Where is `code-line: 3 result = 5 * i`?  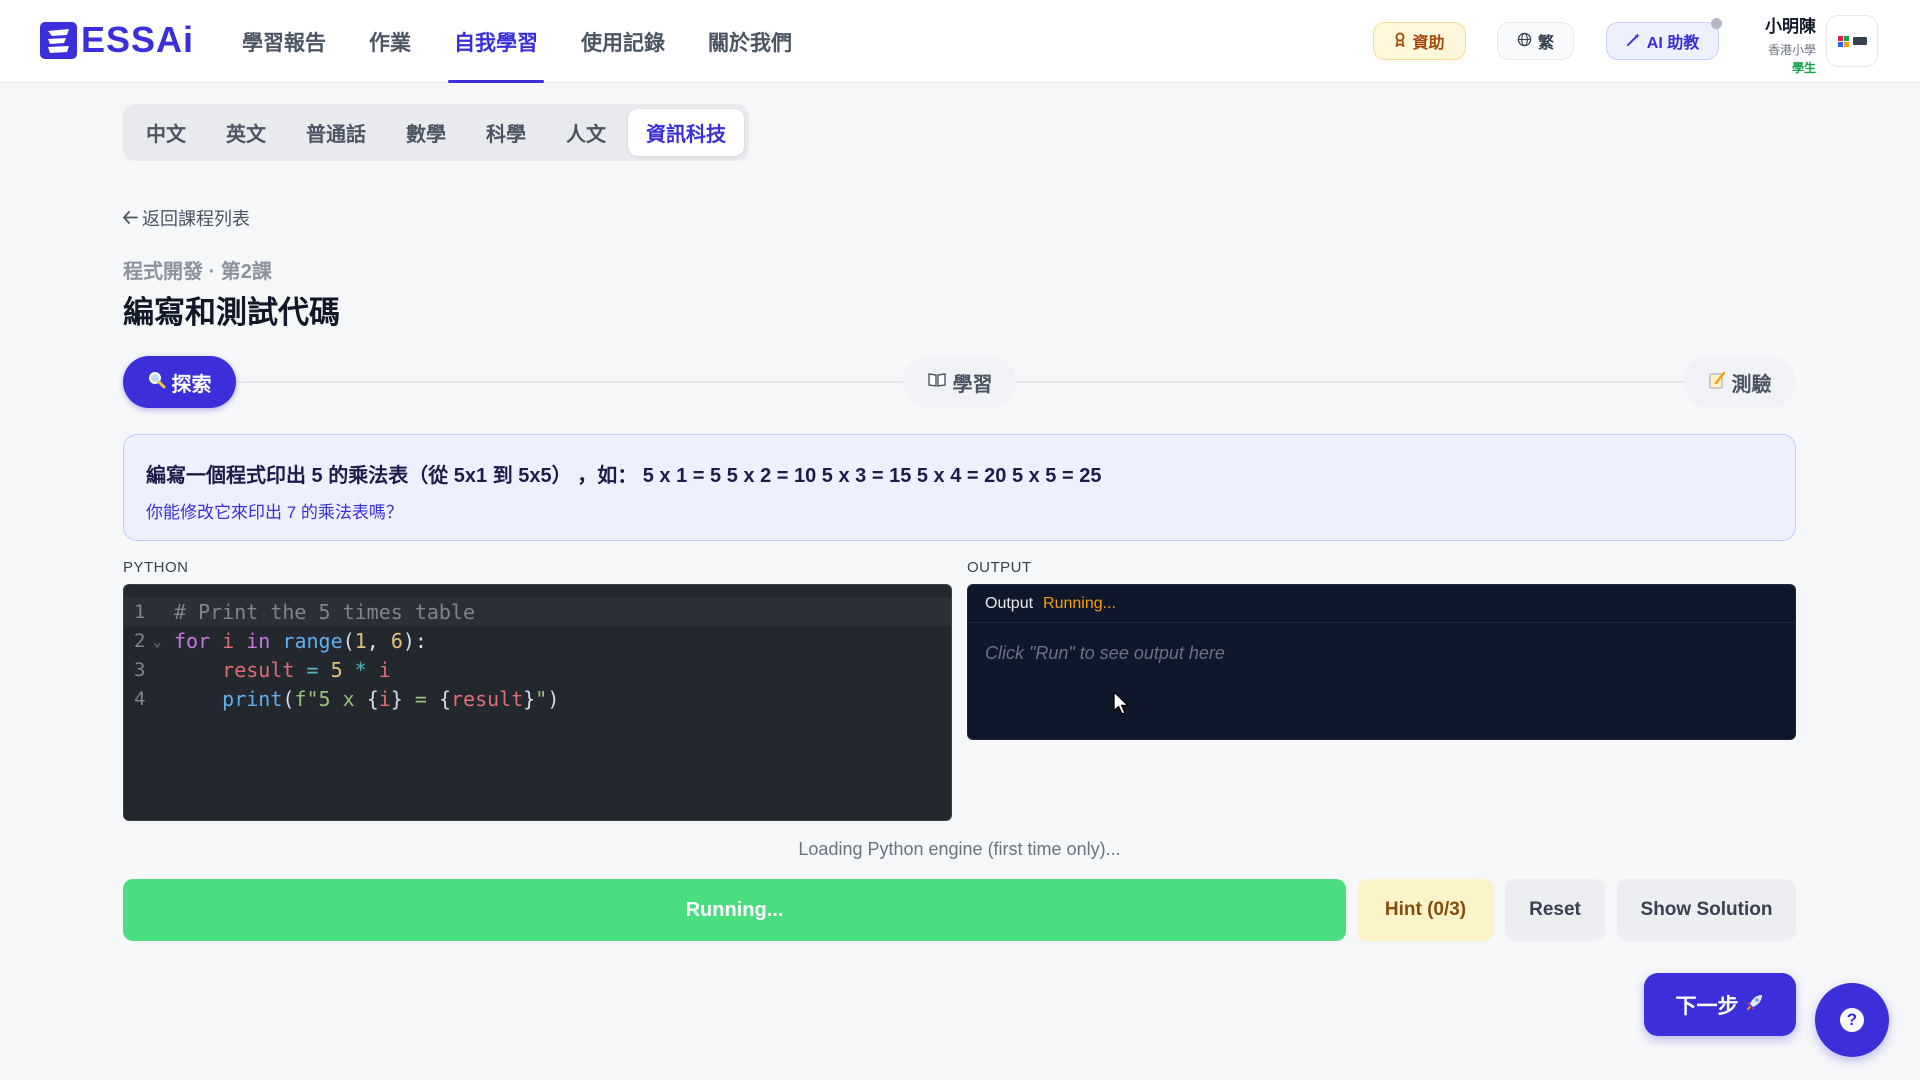 code-line: 3 result = 5 * i is located at coordinates (537, 669).